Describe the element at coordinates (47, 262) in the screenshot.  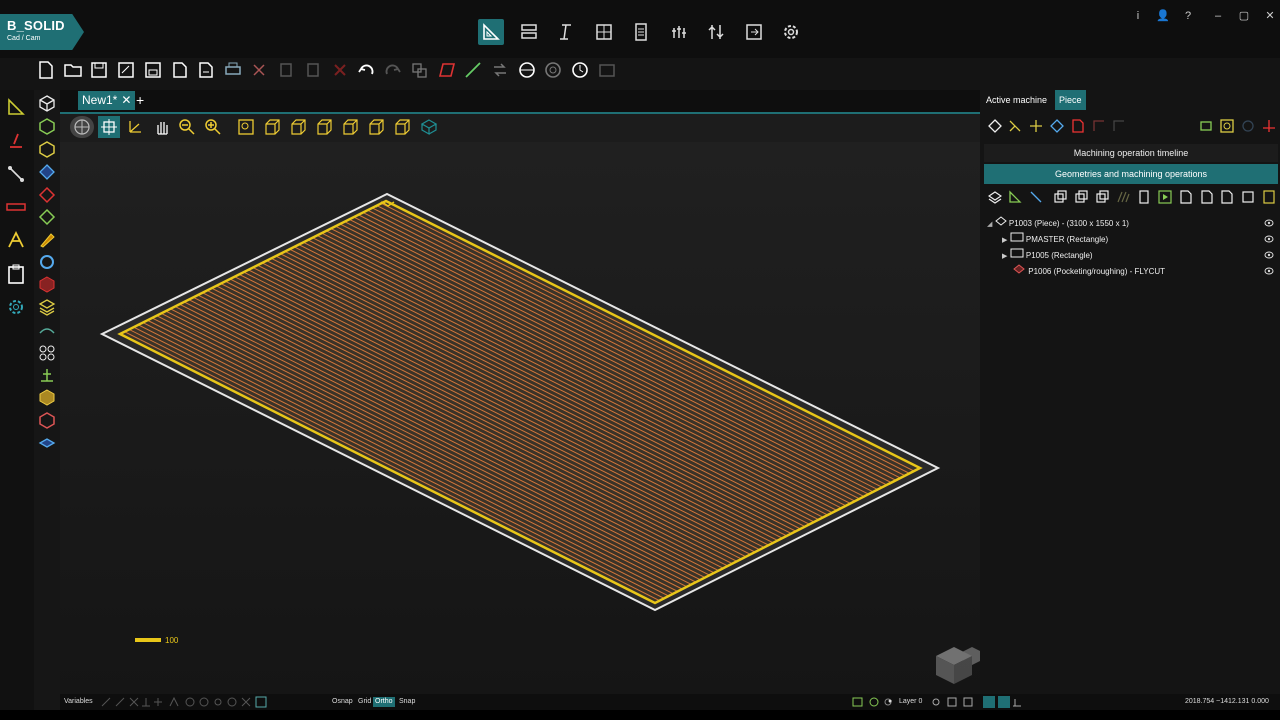
I see `rotate-button` at that location.